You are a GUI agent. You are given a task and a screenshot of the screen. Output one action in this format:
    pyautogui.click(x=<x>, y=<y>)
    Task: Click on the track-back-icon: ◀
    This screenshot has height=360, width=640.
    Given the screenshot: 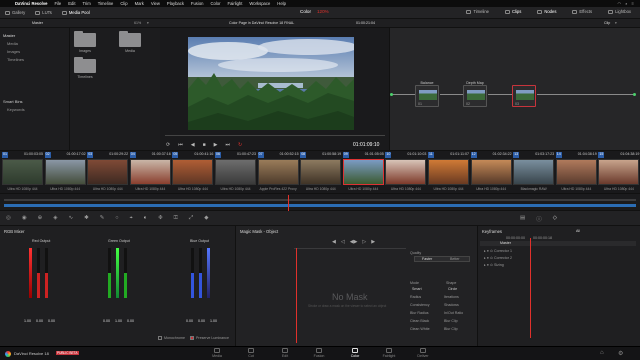 What is the action you would take?
    pyautogui.click(x=334, y=242)
    